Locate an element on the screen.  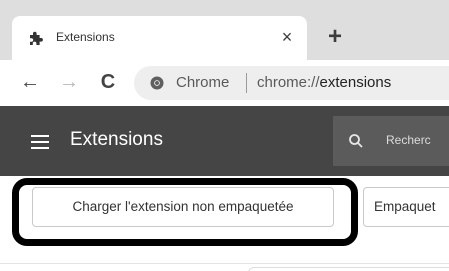
extension-card is located at coordinates (348, 269).